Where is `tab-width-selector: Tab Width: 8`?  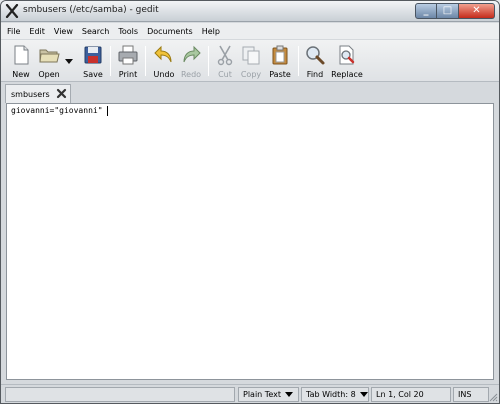 tab-width-selector: Tab Width: 8 is located at coordinates (335, 394).